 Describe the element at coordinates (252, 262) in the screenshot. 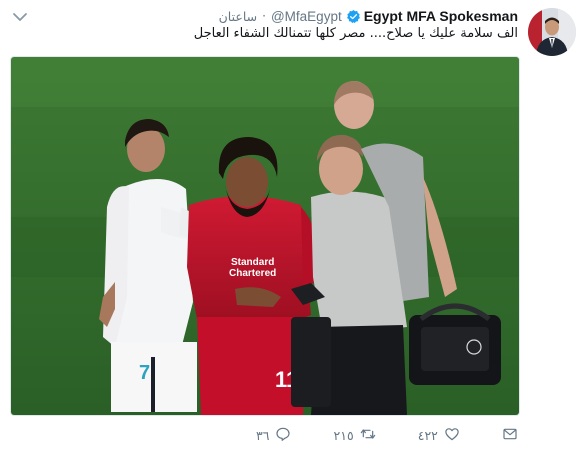

I see `sponsor-line-1: Standard` at that location.